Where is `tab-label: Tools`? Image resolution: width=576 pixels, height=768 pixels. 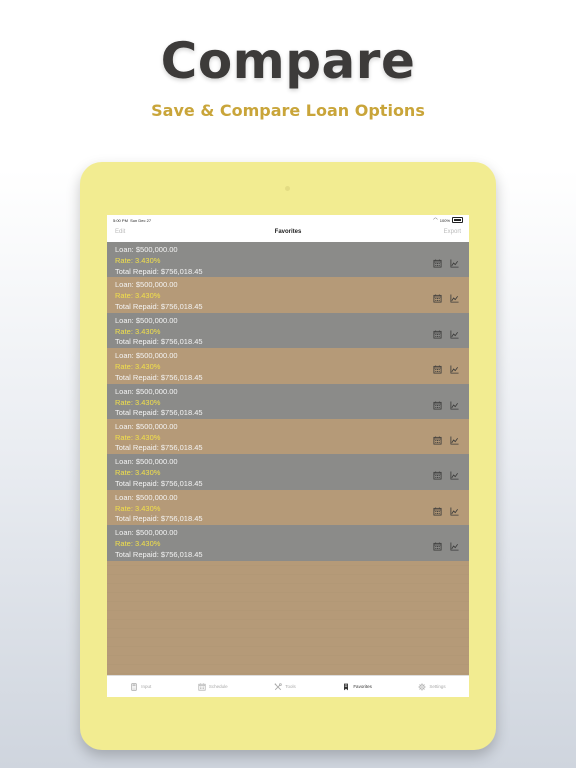
tab-label: Tools is located at coordinates (290, 686).